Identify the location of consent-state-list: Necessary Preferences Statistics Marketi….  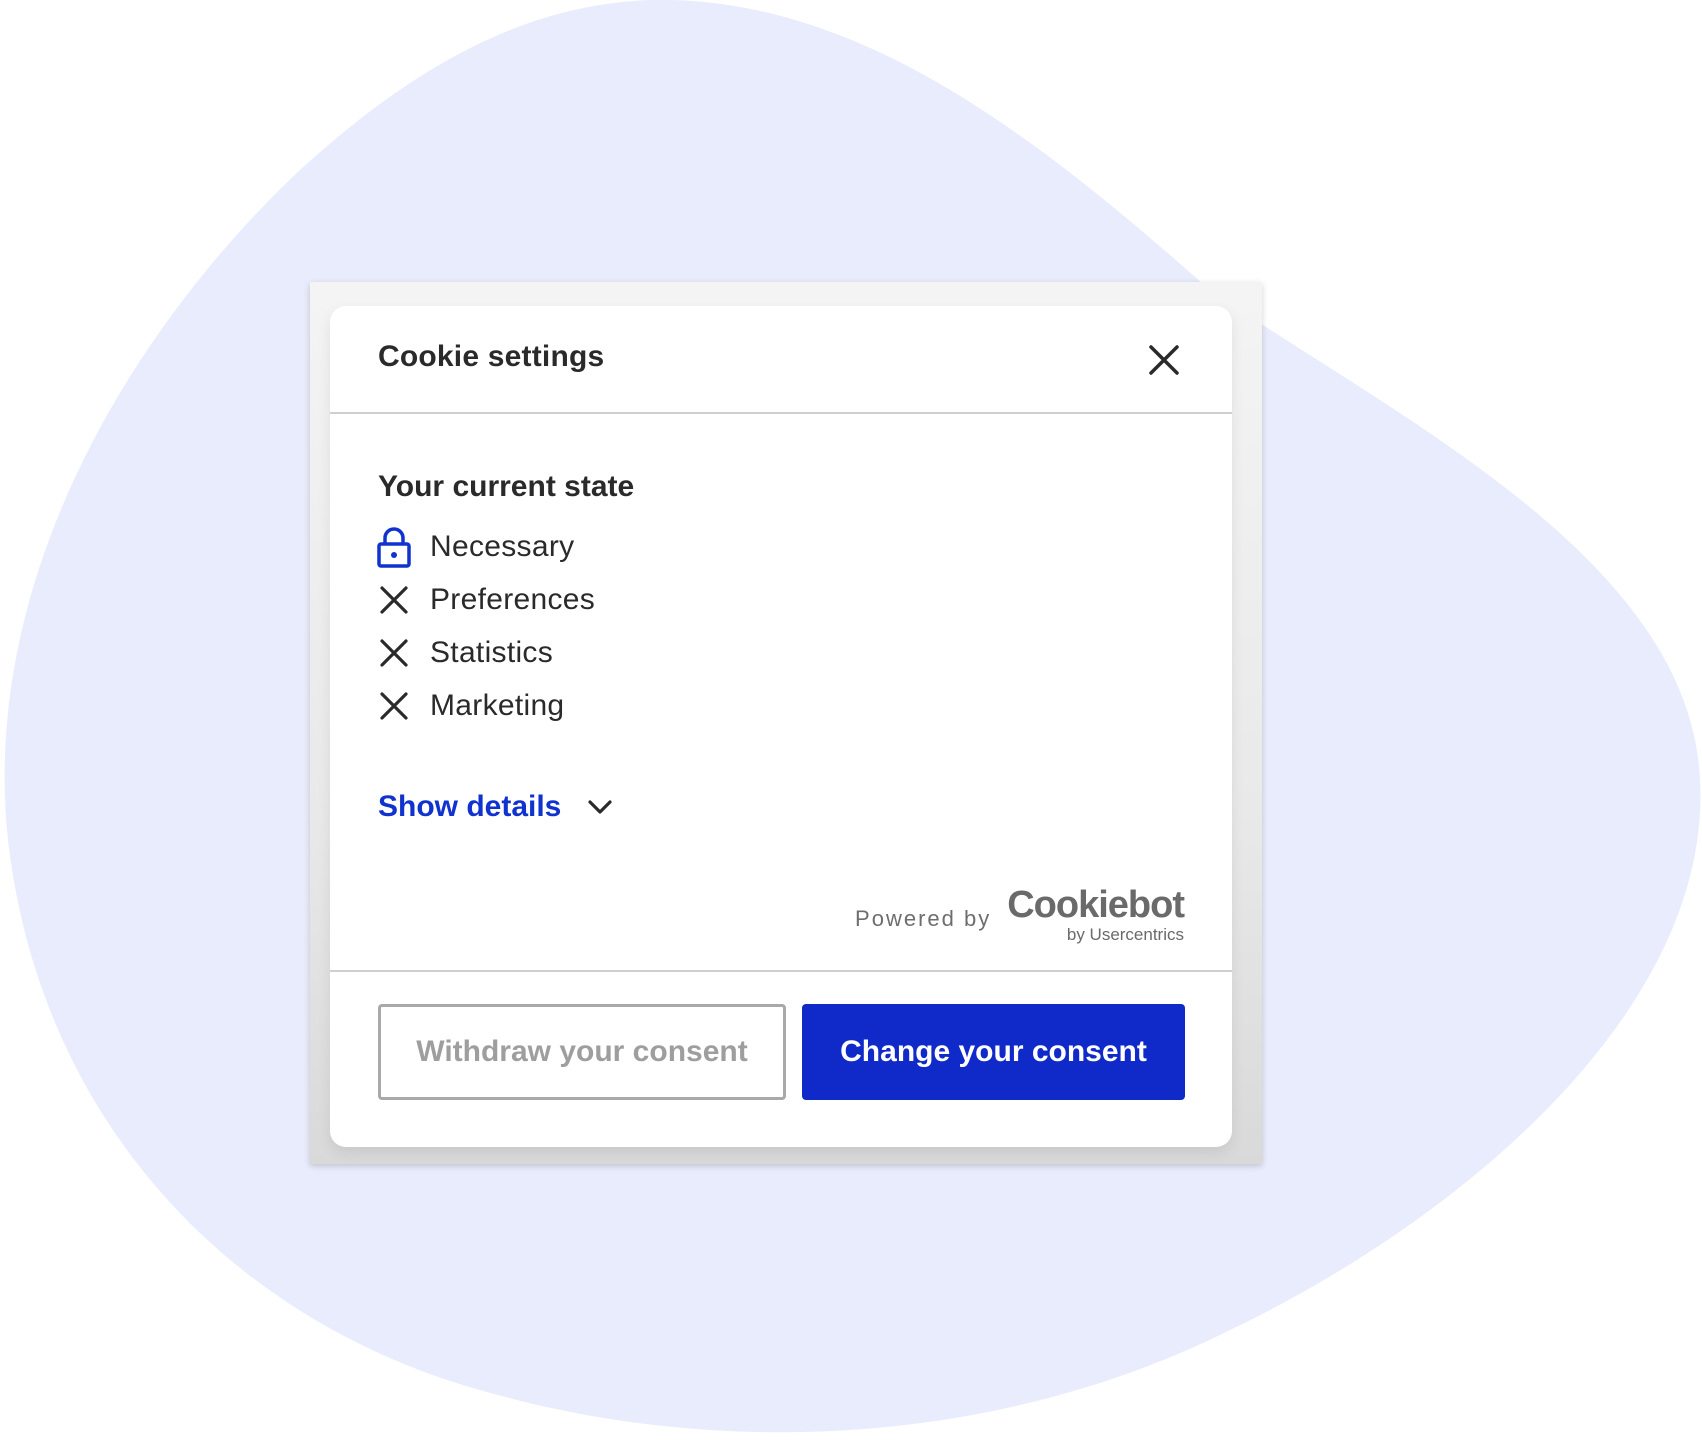
(674, 626).